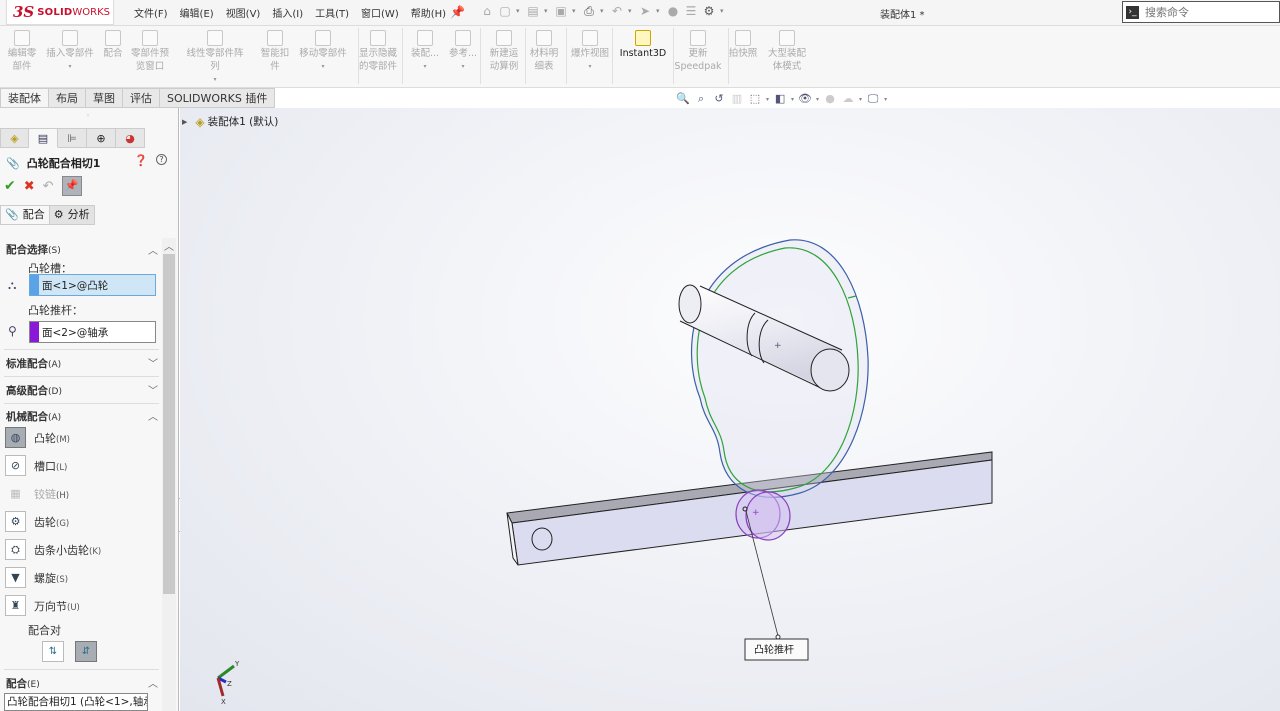 The image size is (1280, 711). I want to click on new-dropdown: ▾, so click(519, 11).